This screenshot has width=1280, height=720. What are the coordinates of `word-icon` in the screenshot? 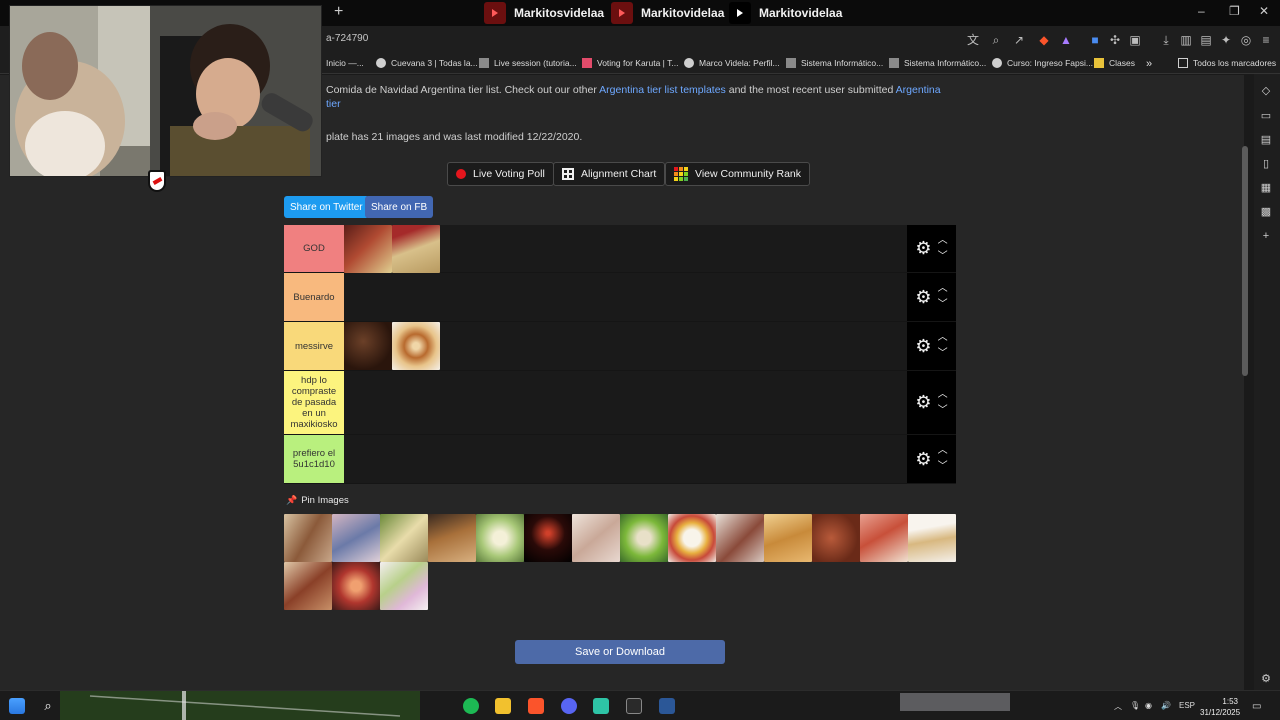 It's located at (667, 706).